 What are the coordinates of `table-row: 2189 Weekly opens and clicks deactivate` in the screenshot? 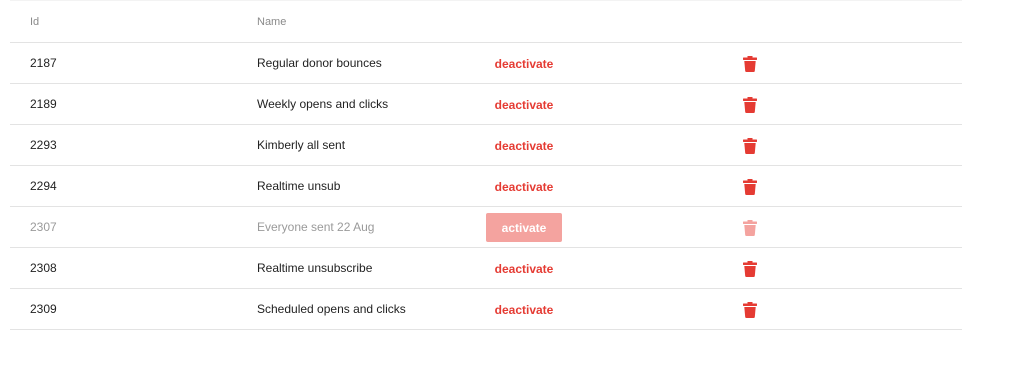 It's located at (486, 104).